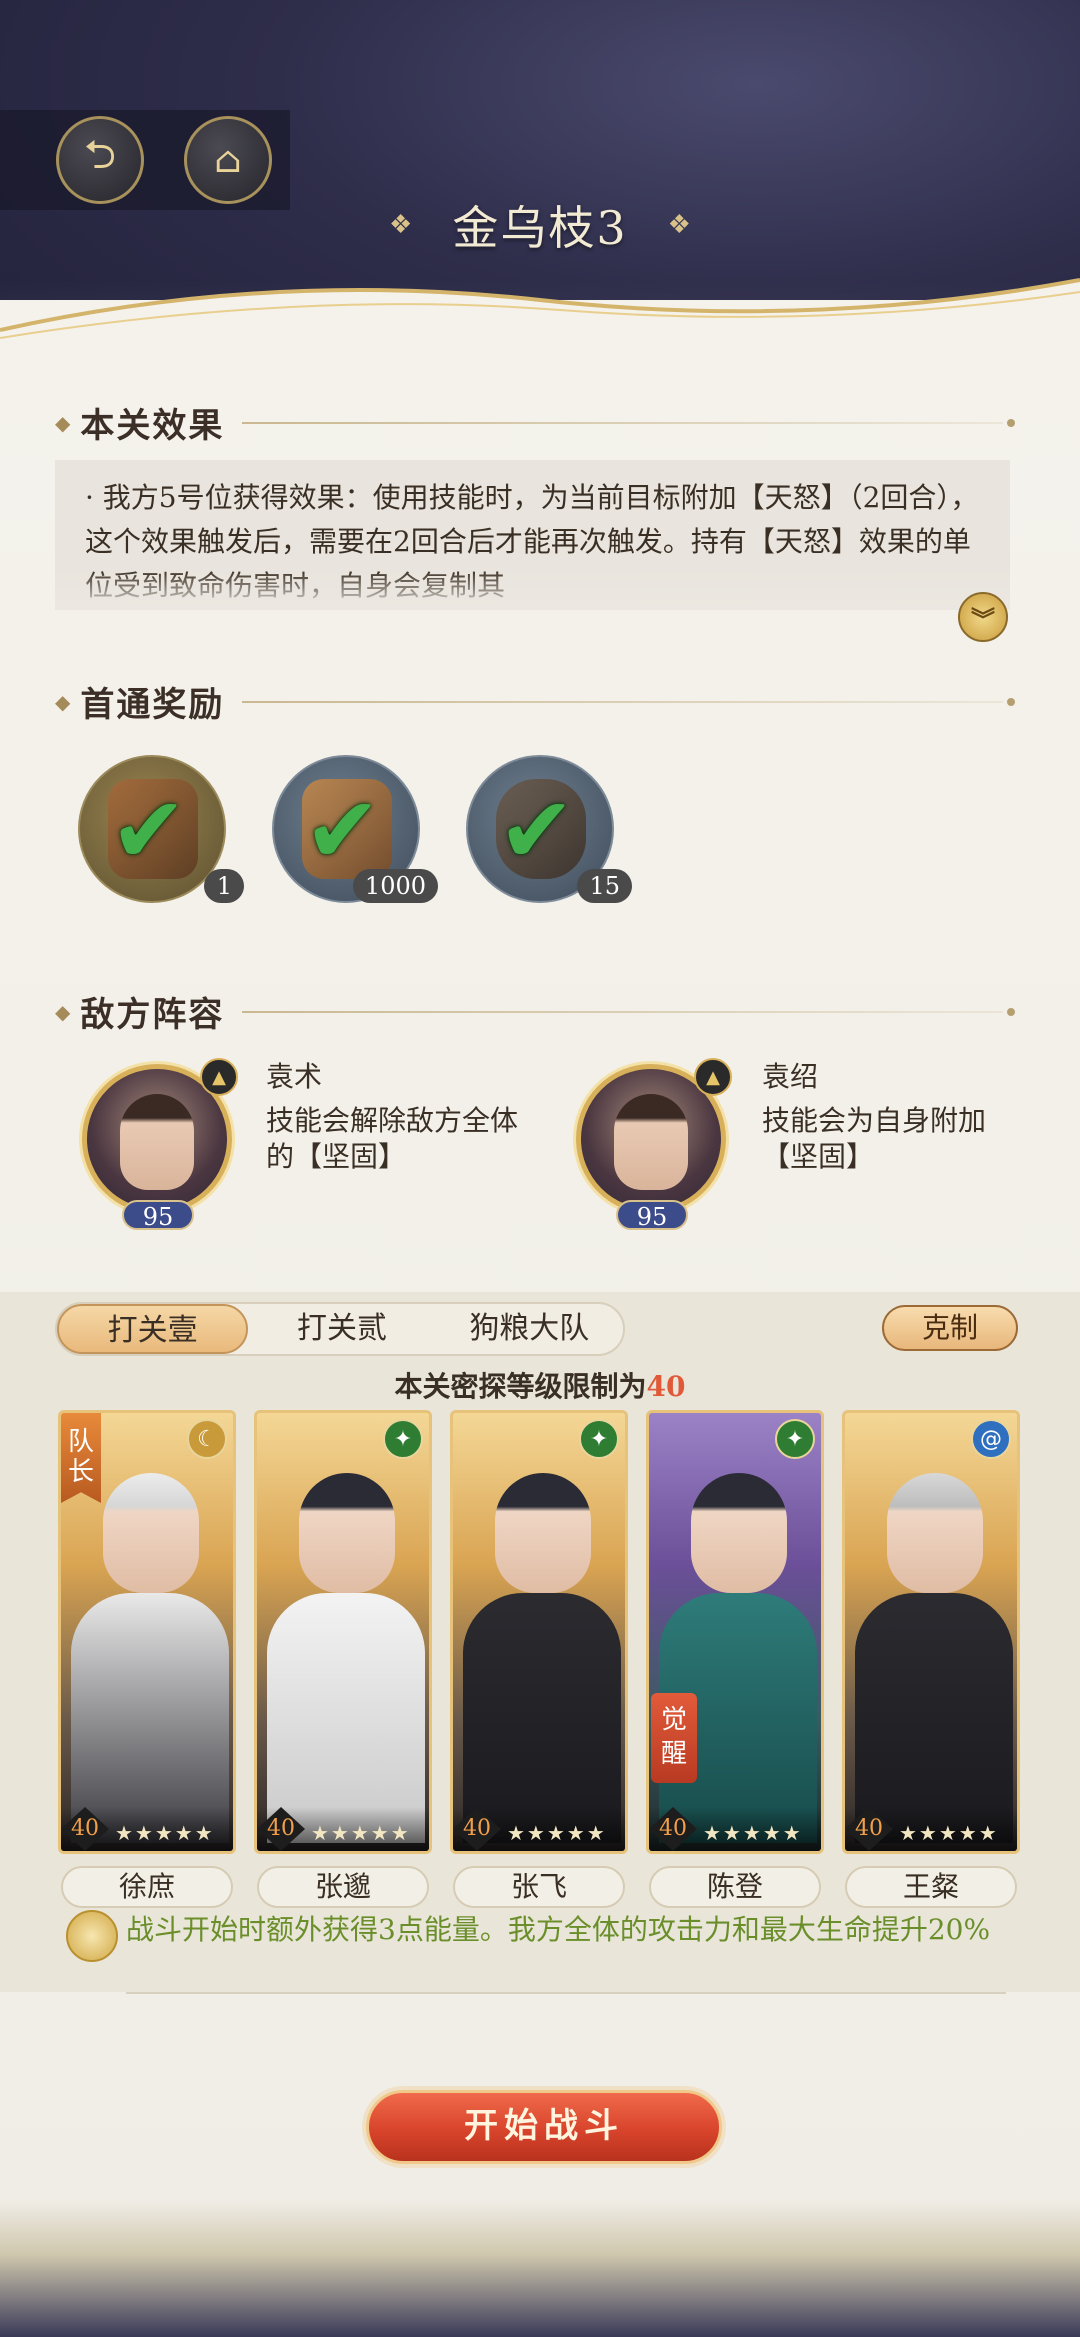 The width and height of the screenshot is (1080, 2337). I want to click on pavilion-icon: ⌂, so click(228, 160).